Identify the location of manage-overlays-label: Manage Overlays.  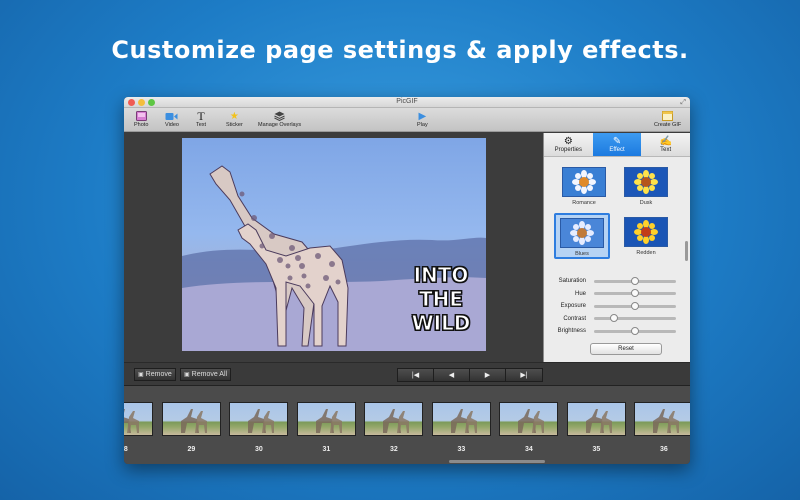
(280, 125).